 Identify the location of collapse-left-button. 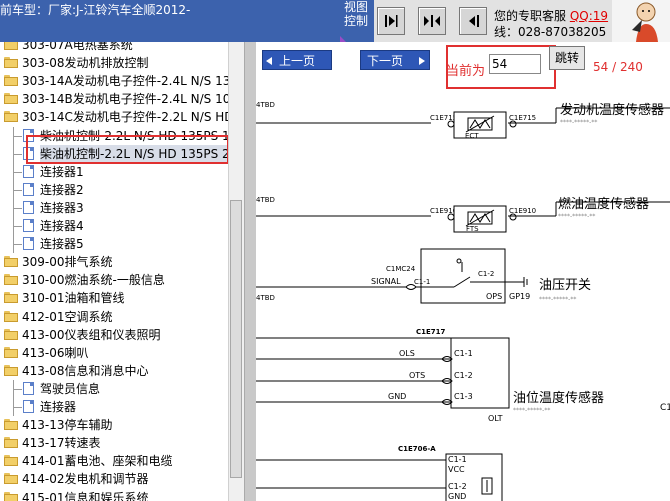
(391, 21).